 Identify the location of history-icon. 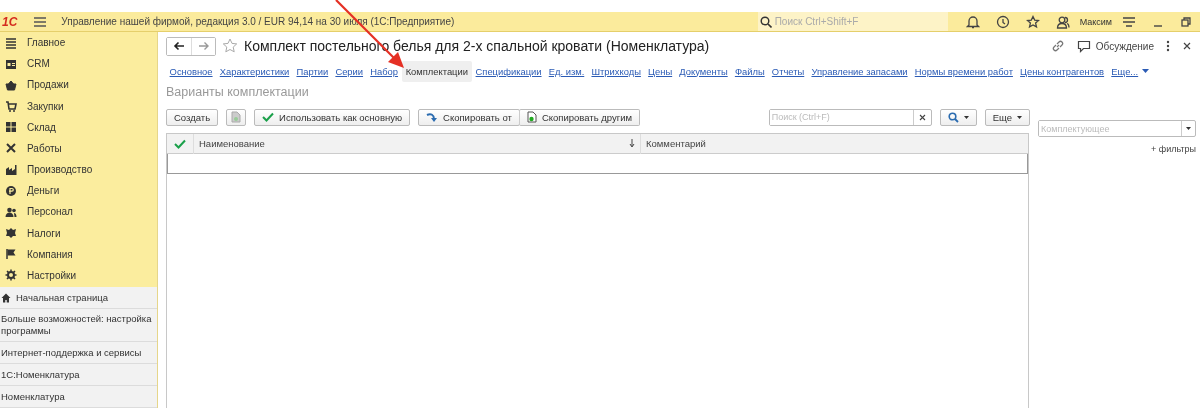
(1002, 21).